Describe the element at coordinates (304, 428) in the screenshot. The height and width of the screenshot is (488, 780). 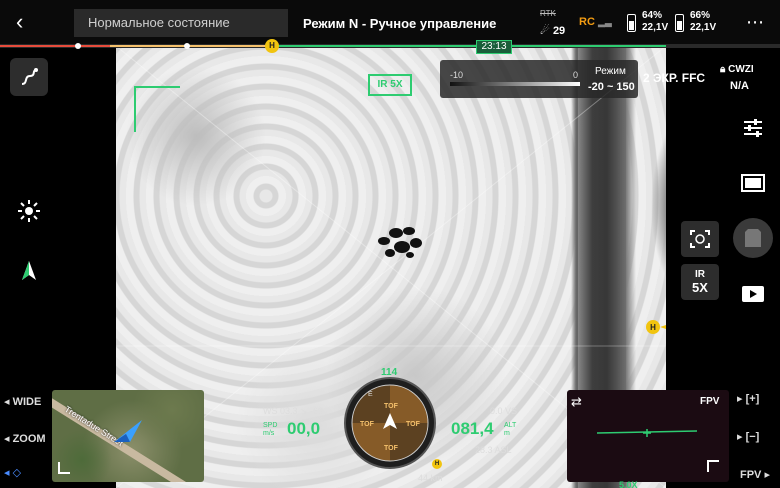
I see `horizontal-speed: 00,0` at that location.